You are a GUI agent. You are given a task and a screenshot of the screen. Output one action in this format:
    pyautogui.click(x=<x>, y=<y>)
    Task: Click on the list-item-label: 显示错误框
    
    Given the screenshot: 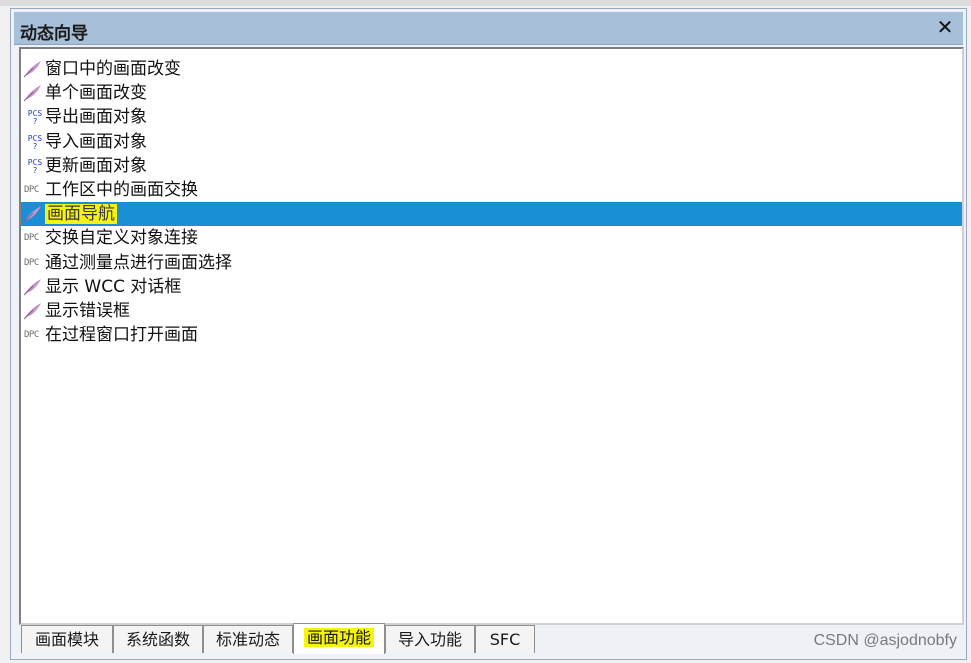 What is the action you would take?
    pyautogui.click(x=87, y=311)
    